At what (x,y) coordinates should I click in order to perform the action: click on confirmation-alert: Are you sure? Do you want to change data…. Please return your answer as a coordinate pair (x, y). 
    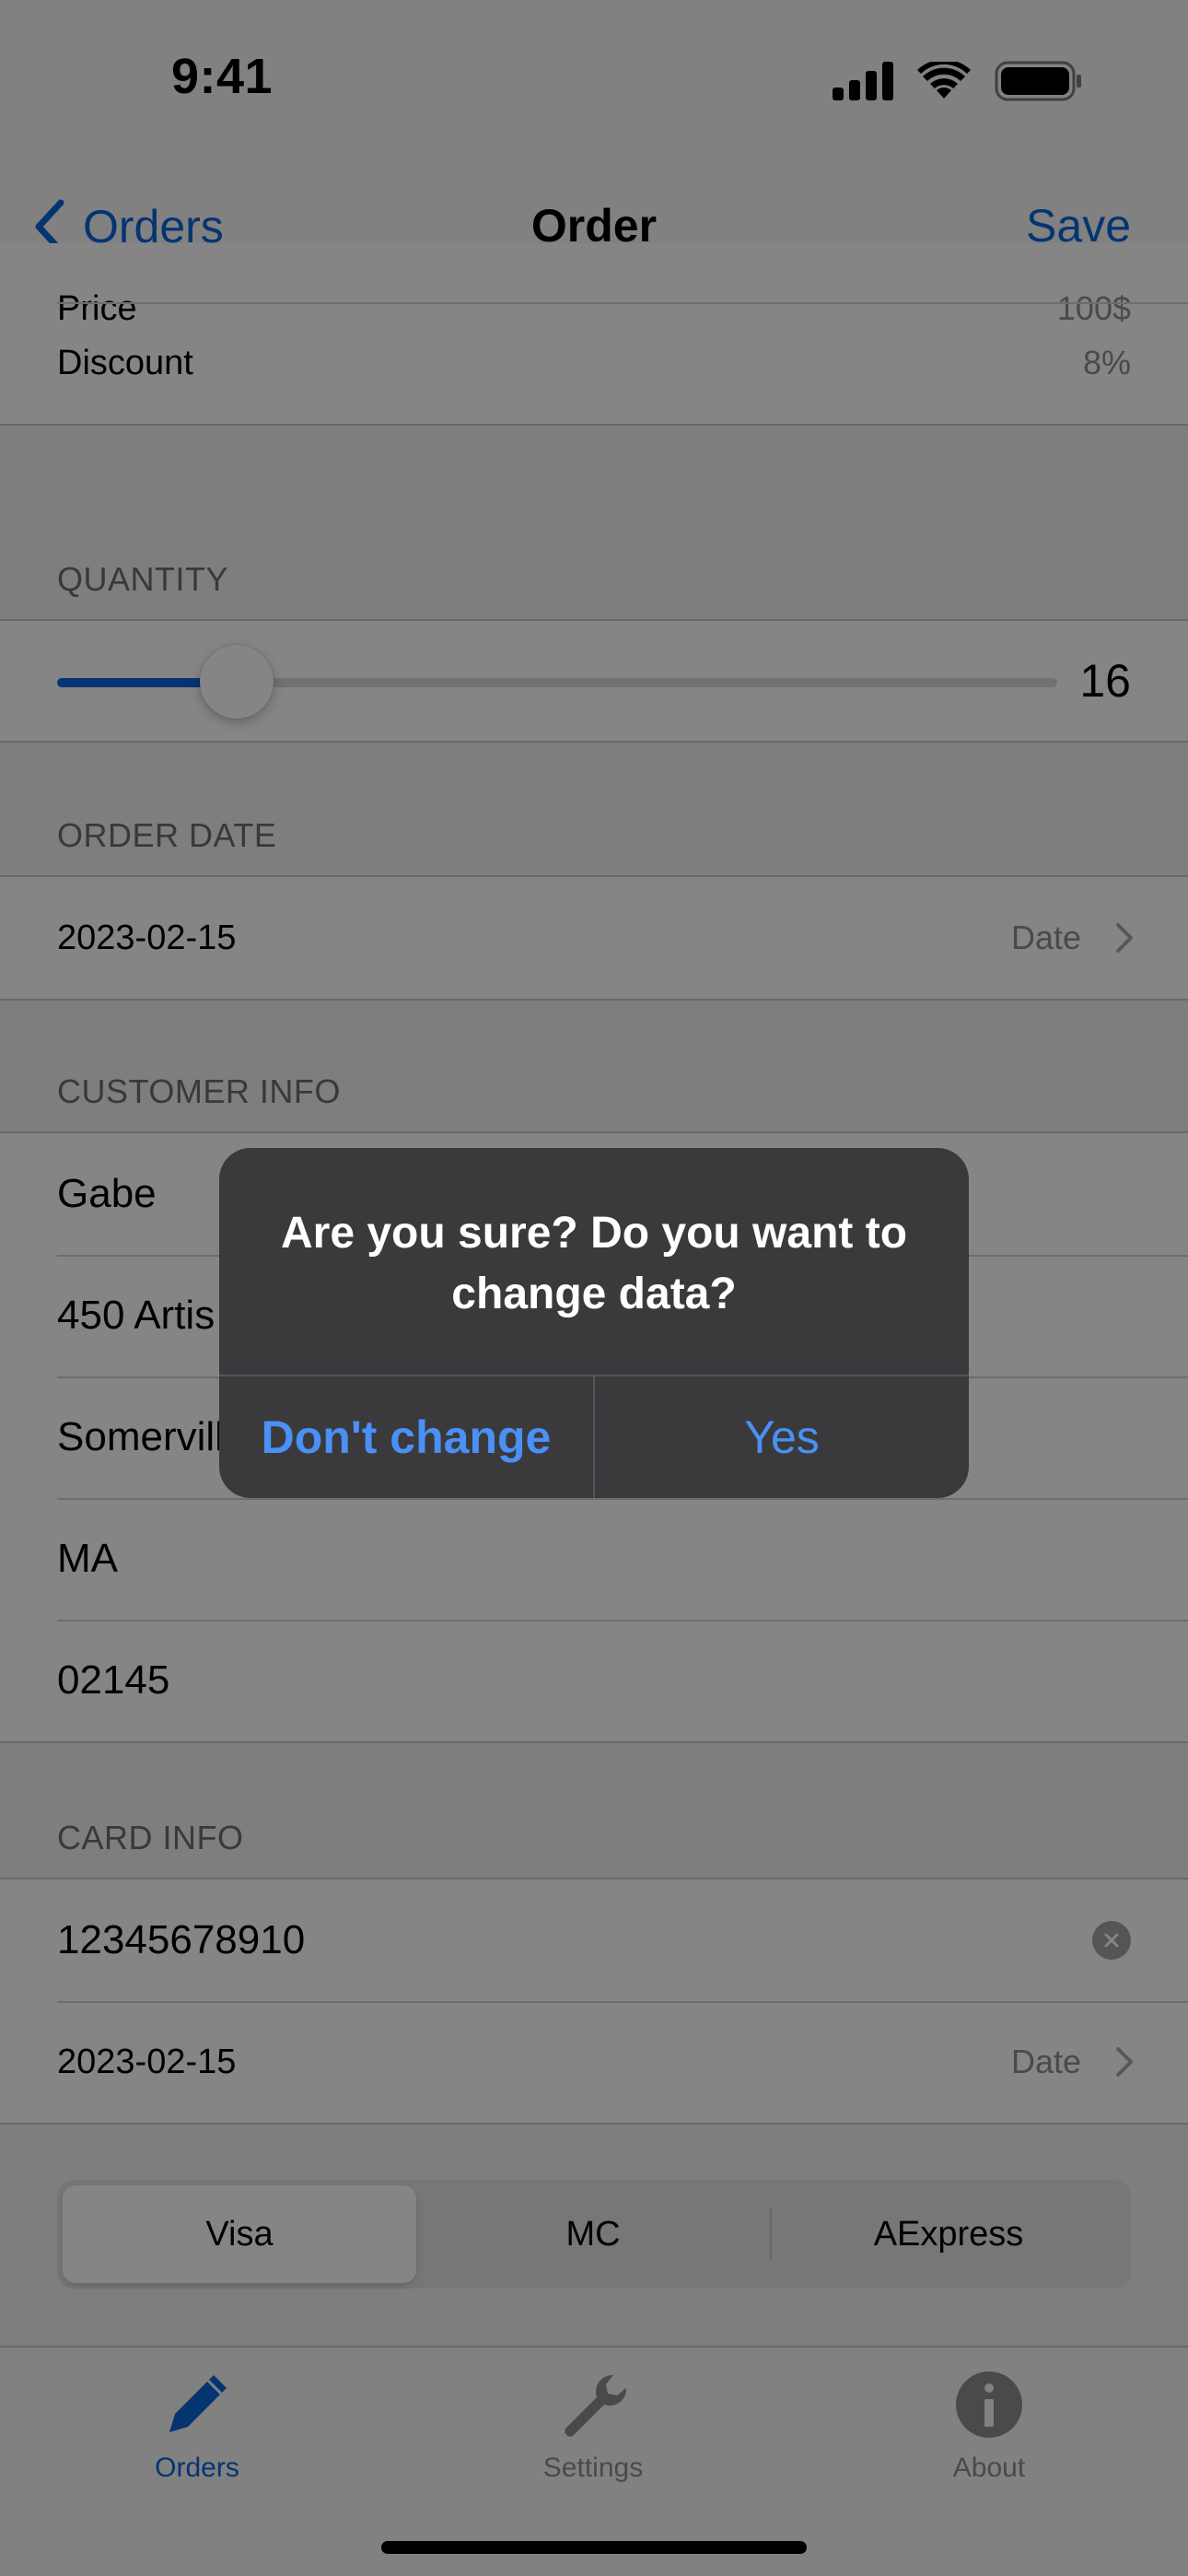
    Looking at the image, I should click on (594, 1323).